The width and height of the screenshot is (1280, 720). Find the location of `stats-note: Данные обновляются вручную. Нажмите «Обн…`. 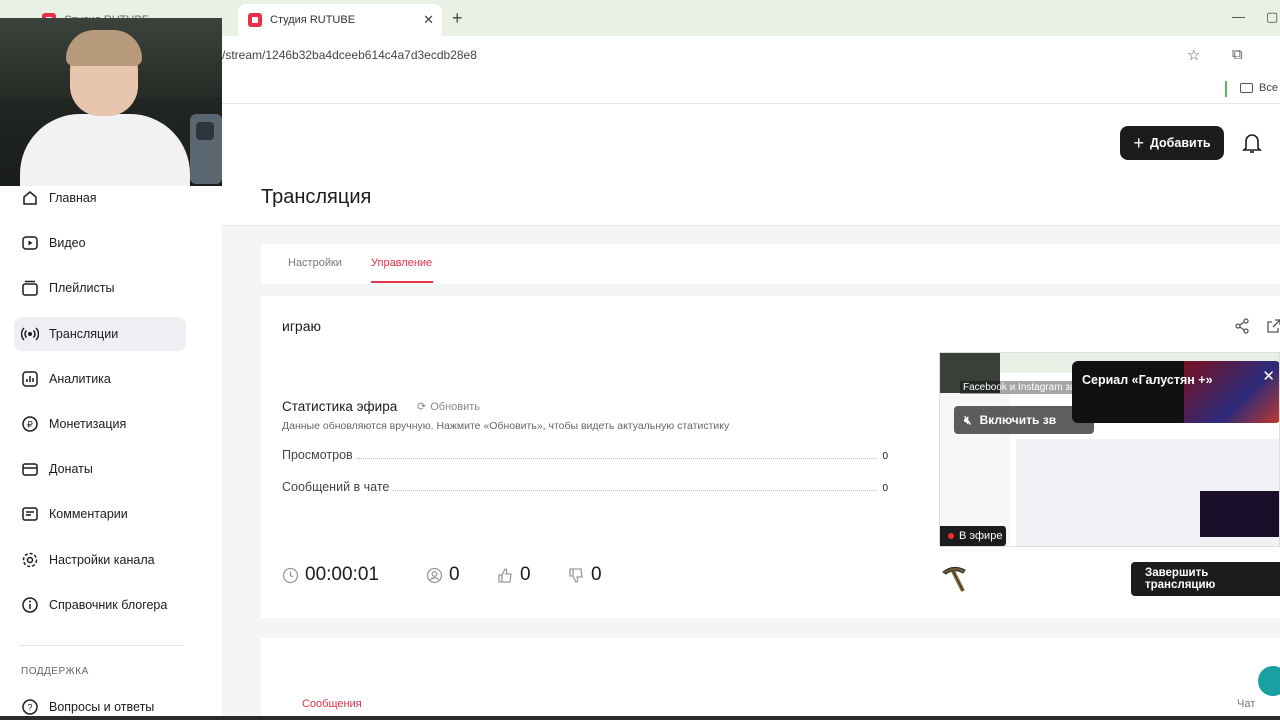

stats-note: Данные обновляются вручную. Нажмите «Обн… is located at coordinates (506, 426).